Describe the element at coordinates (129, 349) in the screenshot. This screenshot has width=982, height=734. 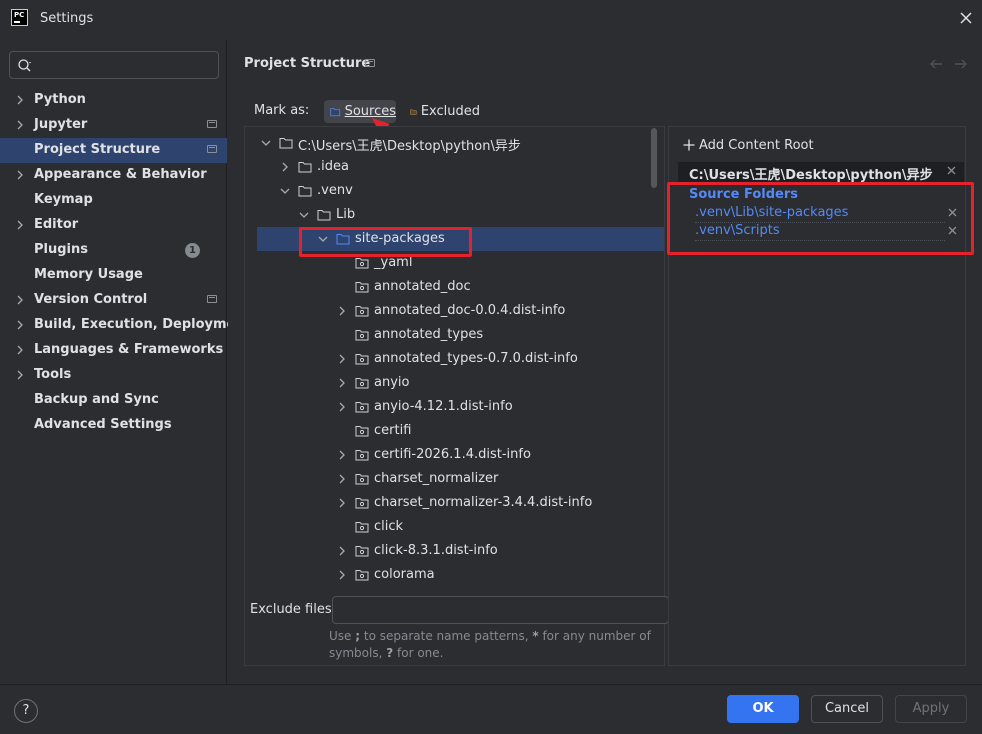
I see `sidebar-item-label: Languages & Frameworks` at that location.